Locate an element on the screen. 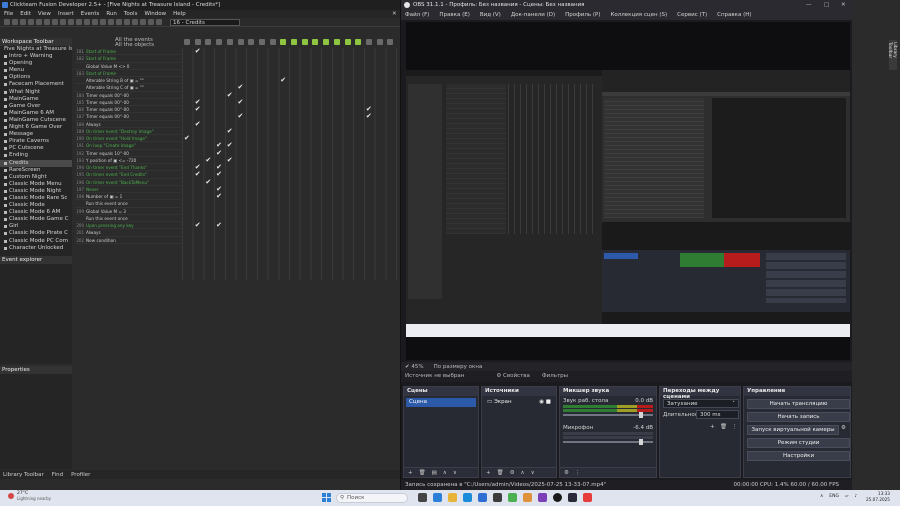 Image resolution: width=900 pixels, height=506 pixels. tree-root-app: Five Nights at Treasure Is is located at coordinates (36, 49).